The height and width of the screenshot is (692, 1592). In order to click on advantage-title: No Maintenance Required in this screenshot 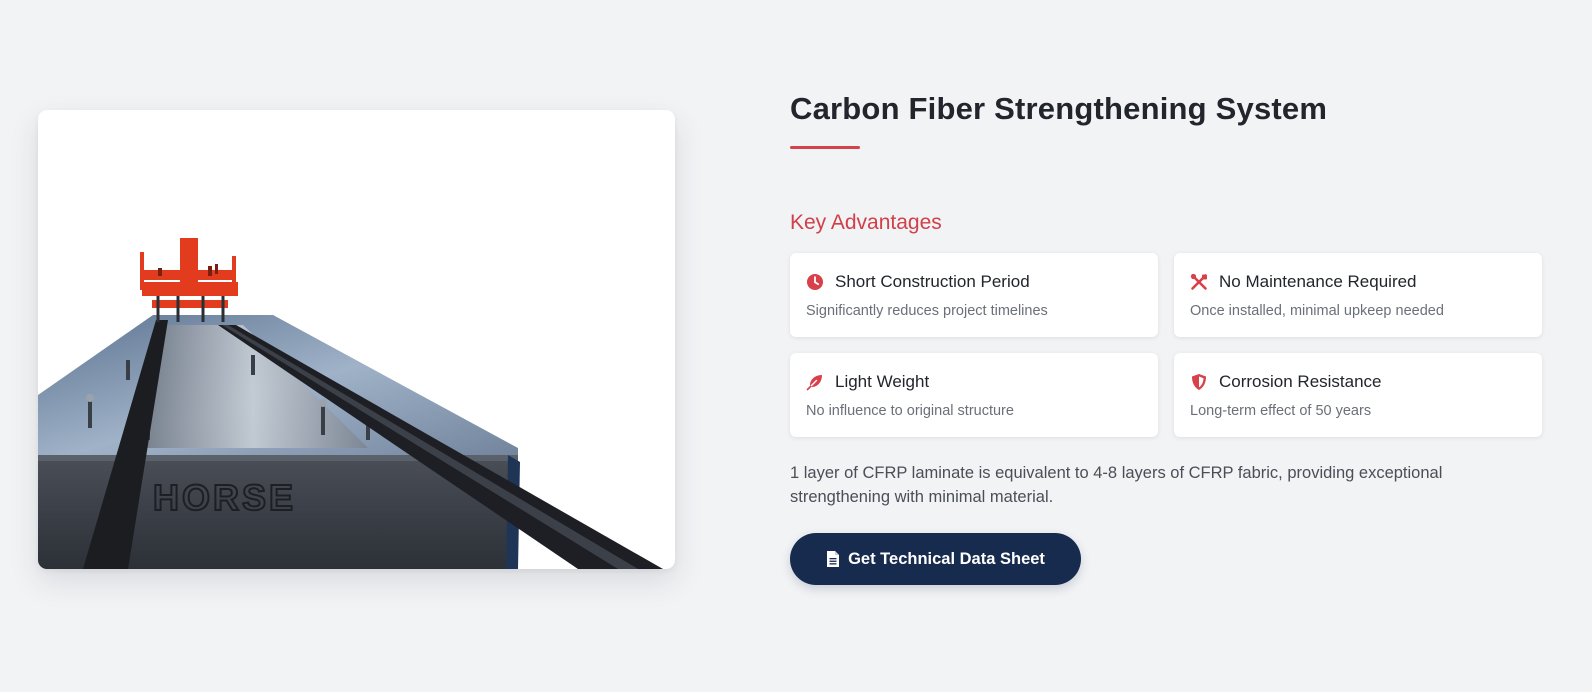, I will do `click(1318, 281)`.